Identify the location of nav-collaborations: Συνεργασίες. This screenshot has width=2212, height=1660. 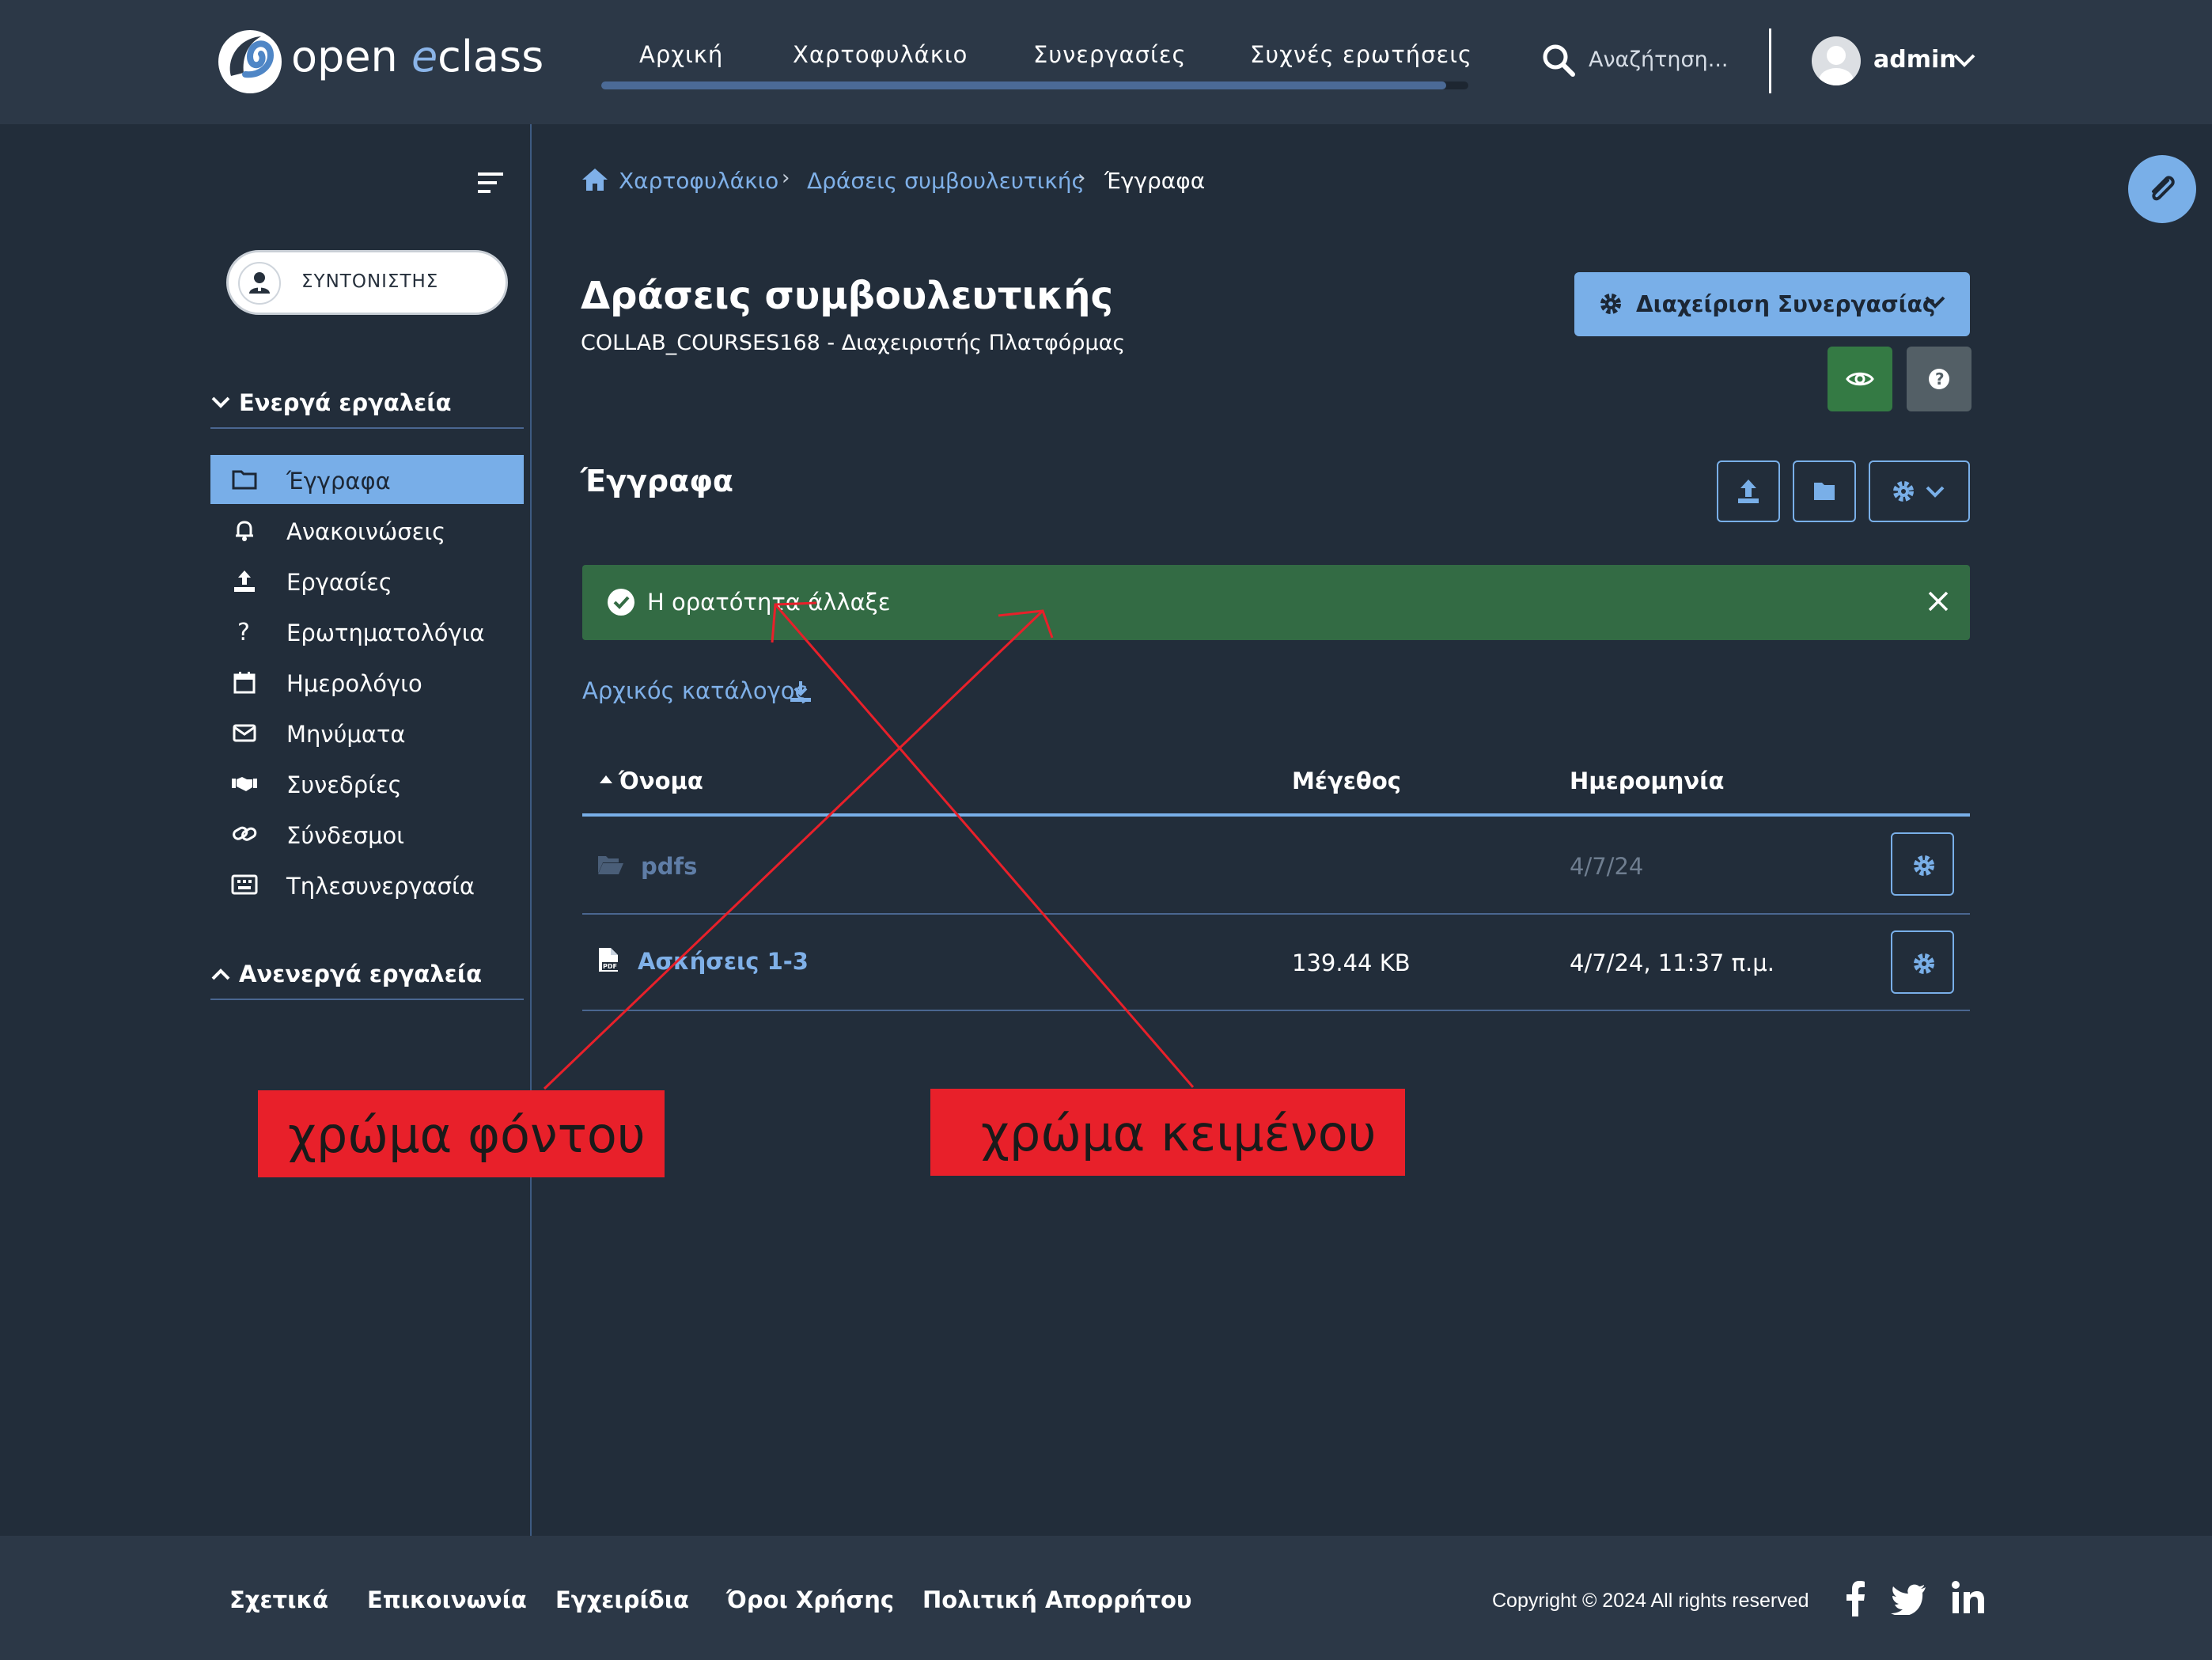
(1110, 55).